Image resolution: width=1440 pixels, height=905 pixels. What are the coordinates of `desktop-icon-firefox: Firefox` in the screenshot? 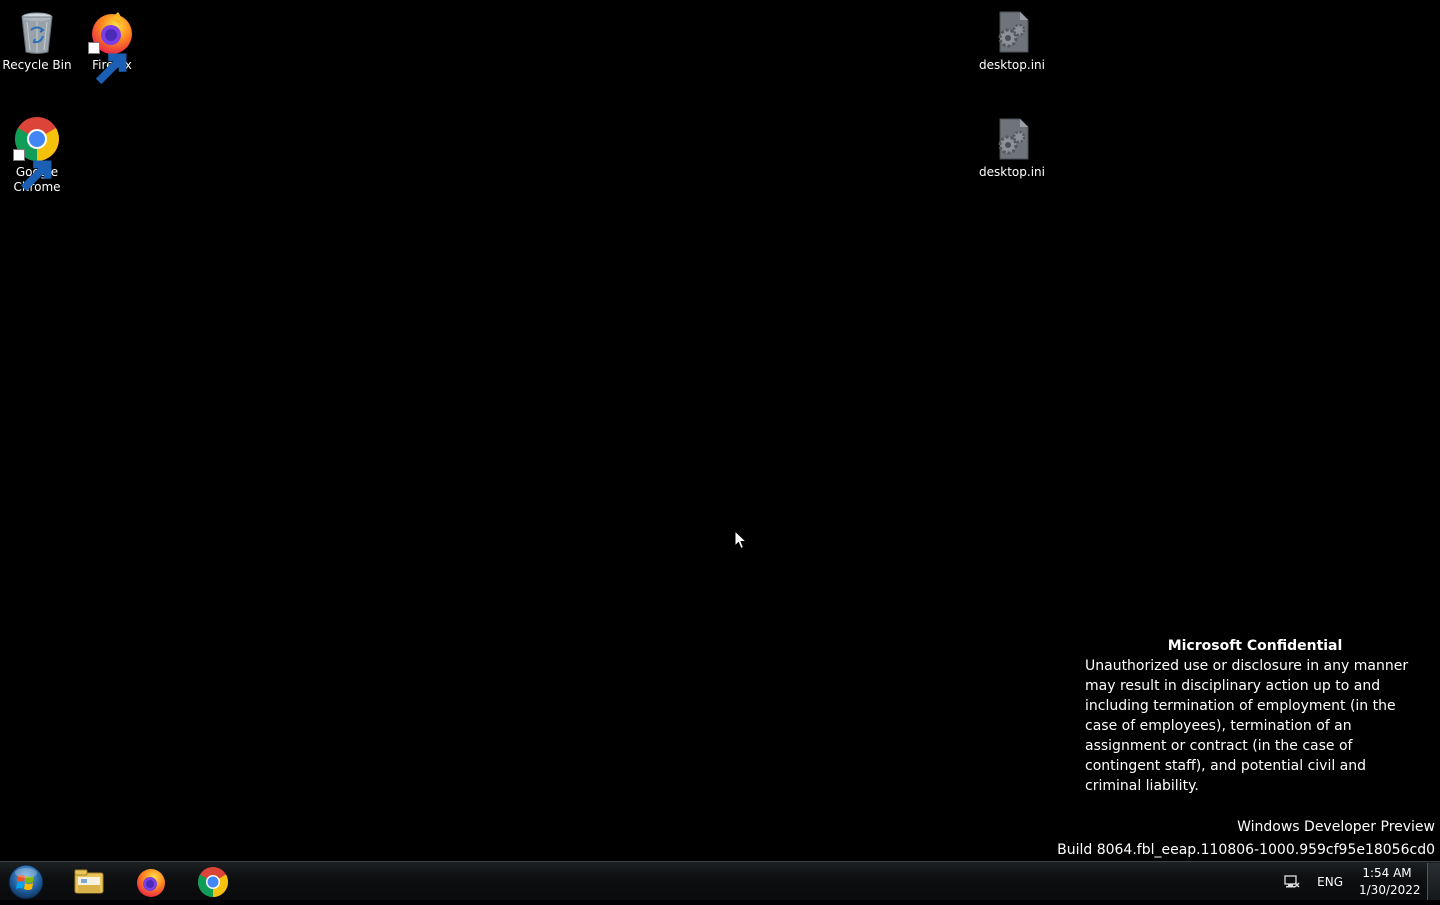 It's located at (112, 46).